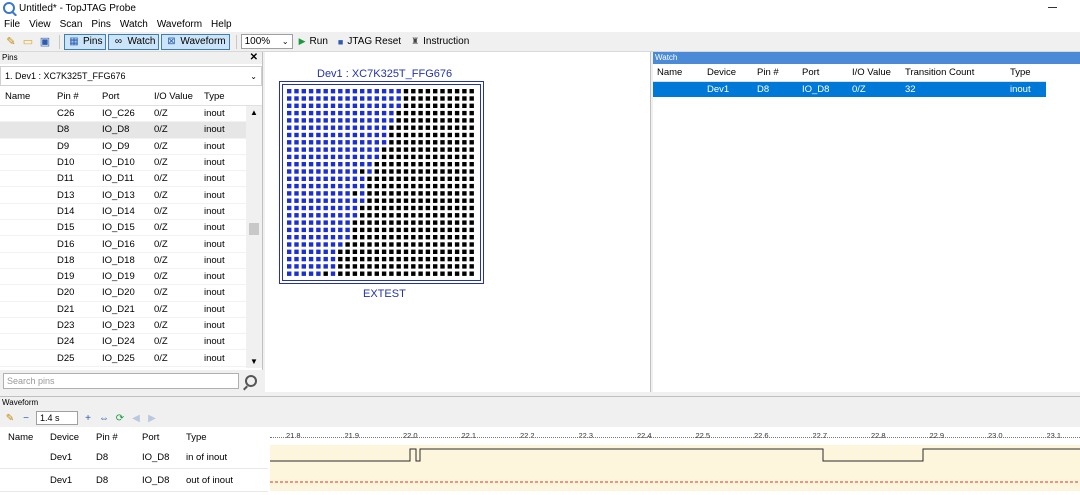  Describe the element at coordinates (21, 437) in the screenshot. I see `column-header-name: Name` at that location.